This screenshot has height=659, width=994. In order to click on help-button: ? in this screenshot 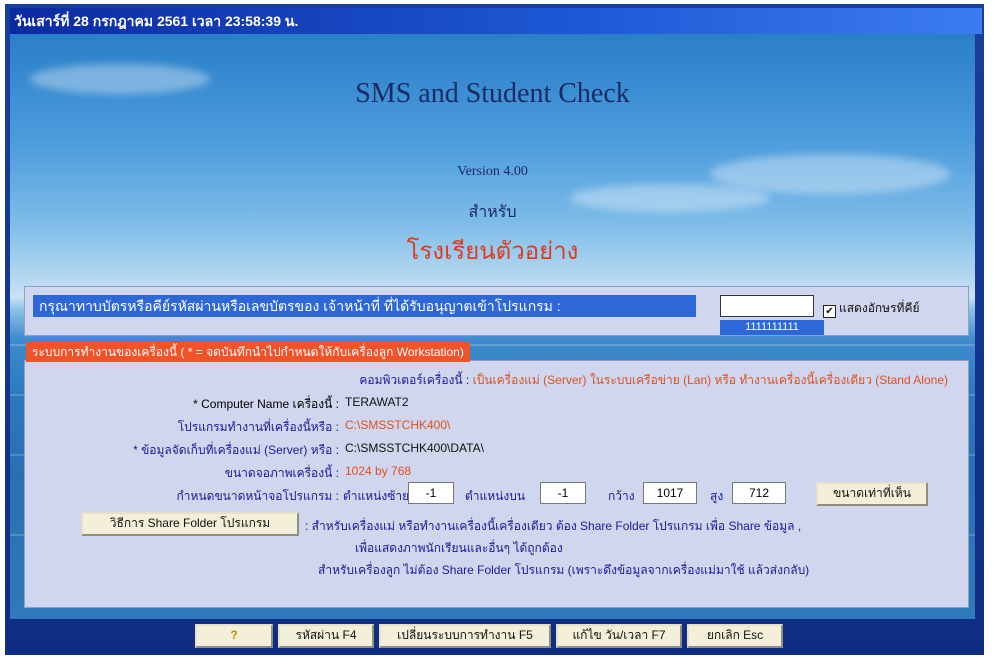, I will do `click(234, 636)`.